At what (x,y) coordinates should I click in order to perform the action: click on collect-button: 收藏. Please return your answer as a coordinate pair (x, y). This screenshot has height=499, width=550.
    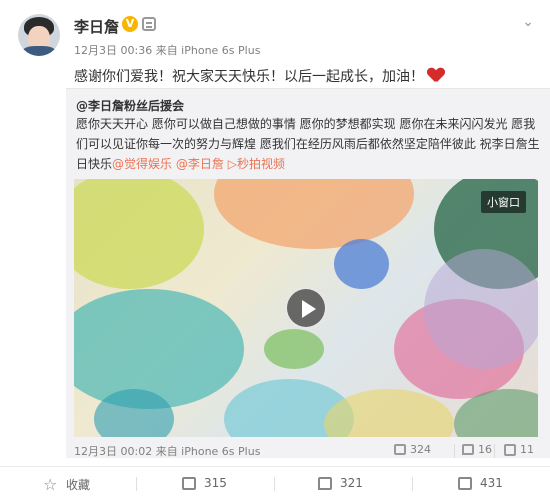
    Looking at the image, I should click on (67, 484).